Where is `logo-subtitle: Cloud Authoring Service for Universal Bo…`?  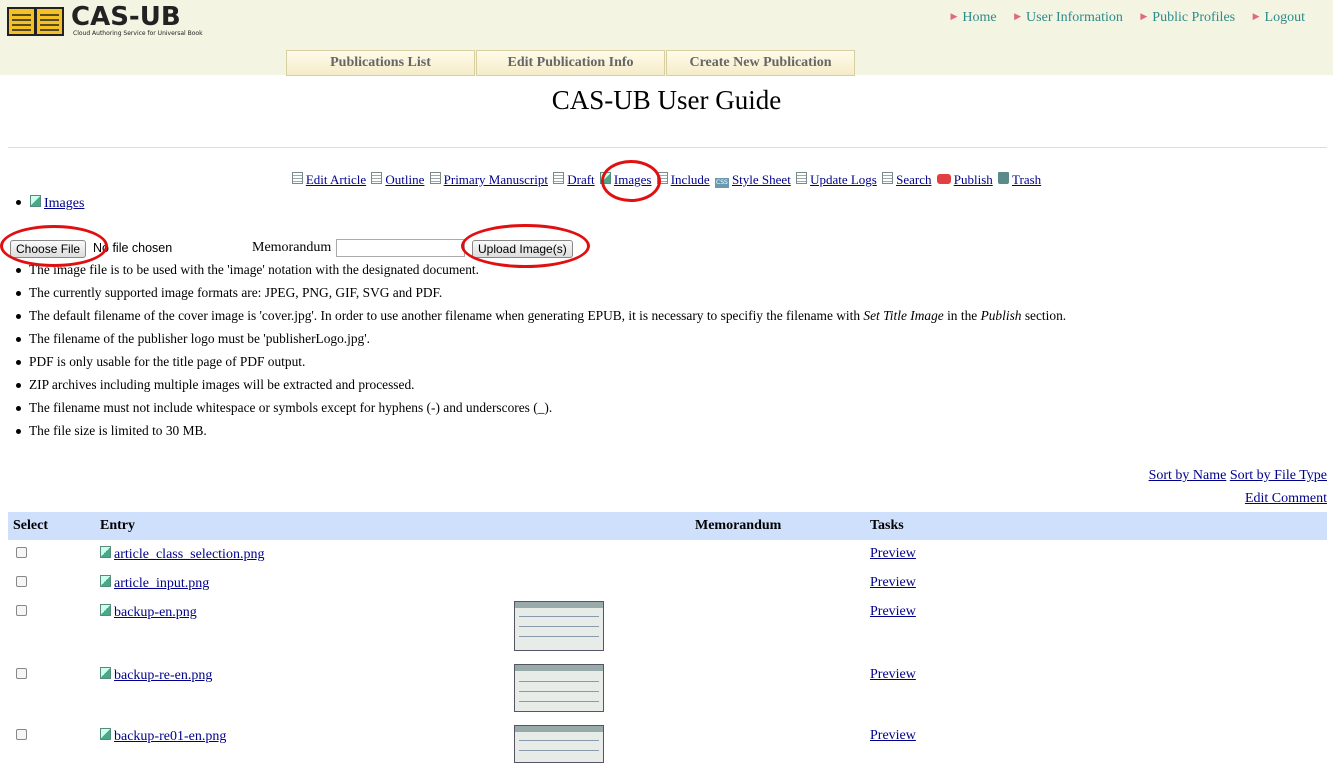 logo-subtitle: Cloud Authoring Service for Universal Bo… is located at coordinates (138, 33).